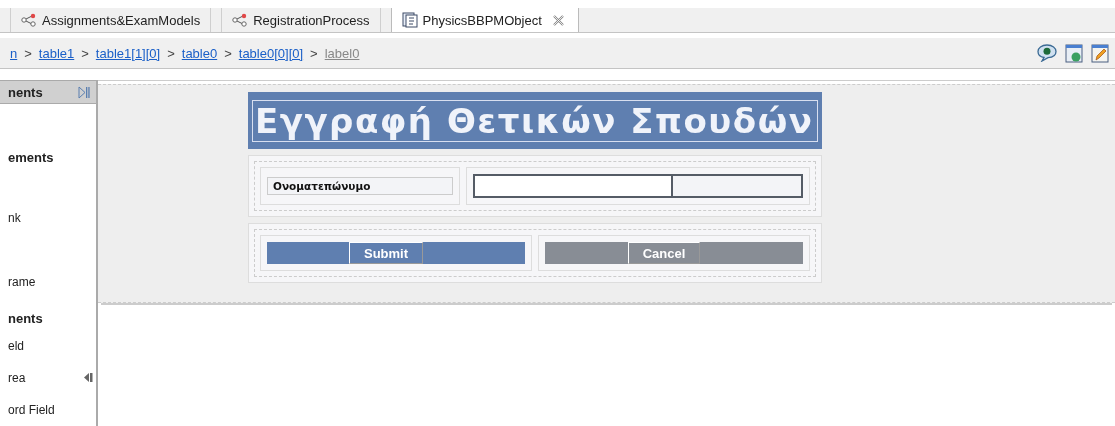 This screenshot has width=1115, height=426. I want to click on close-icon, so click(558, 20).